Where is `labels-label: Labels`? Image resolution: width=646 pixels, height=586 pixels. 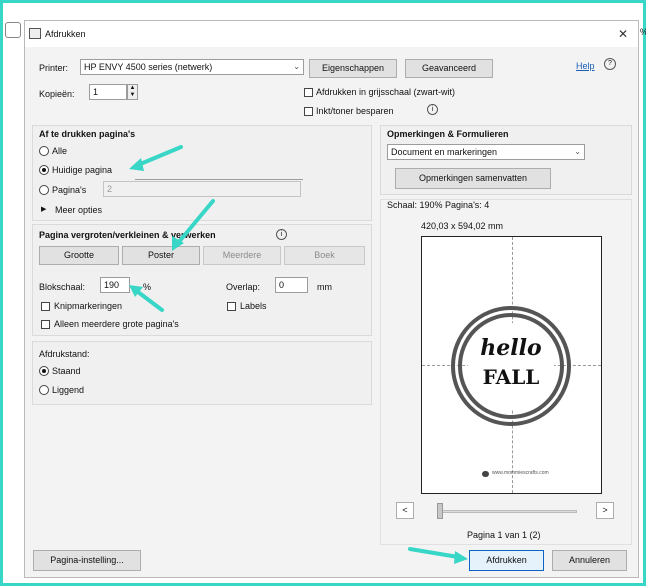
labels-label: Labels is located at coordinates (253, 306).